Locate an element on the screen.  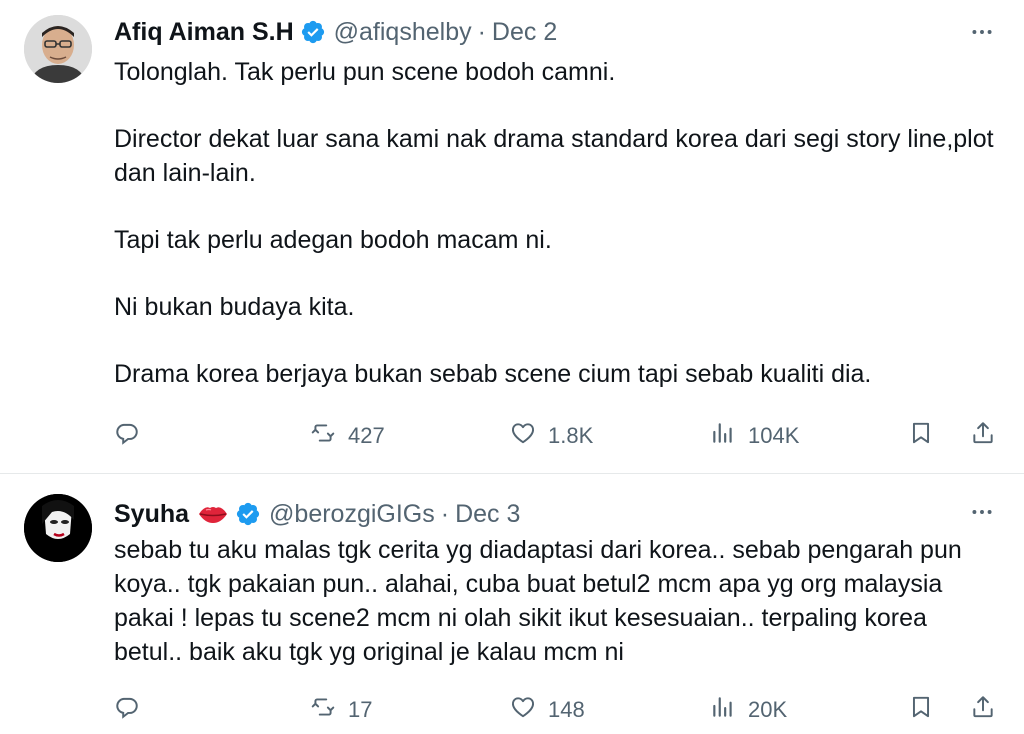
views-button: 104K is located at coordinates (754, 436).